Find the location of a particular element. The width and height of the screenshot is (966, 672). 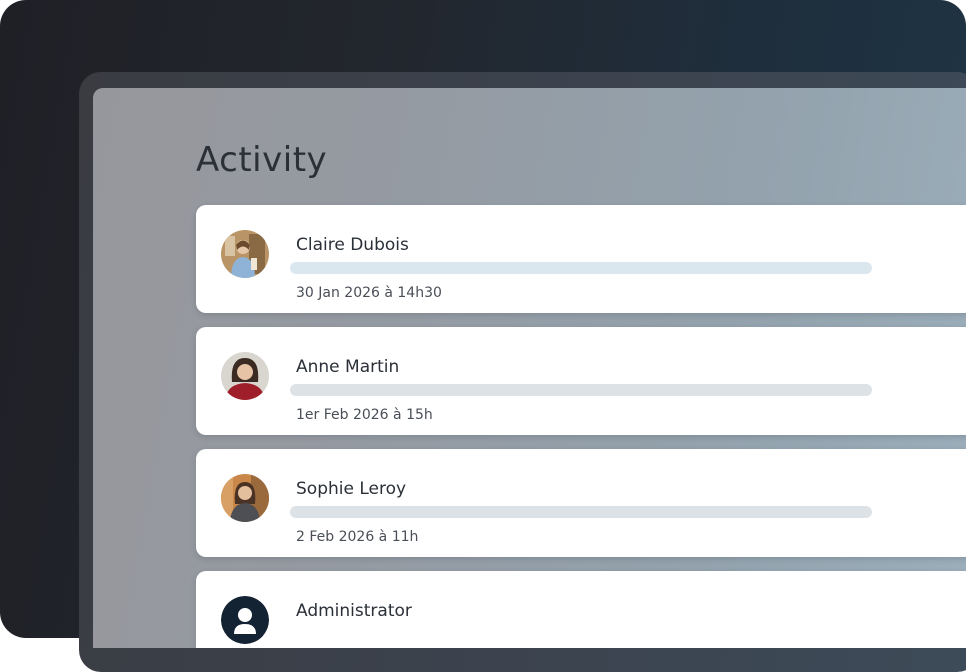

user-name: Claire Dubois is located at coordinates (352, 245).